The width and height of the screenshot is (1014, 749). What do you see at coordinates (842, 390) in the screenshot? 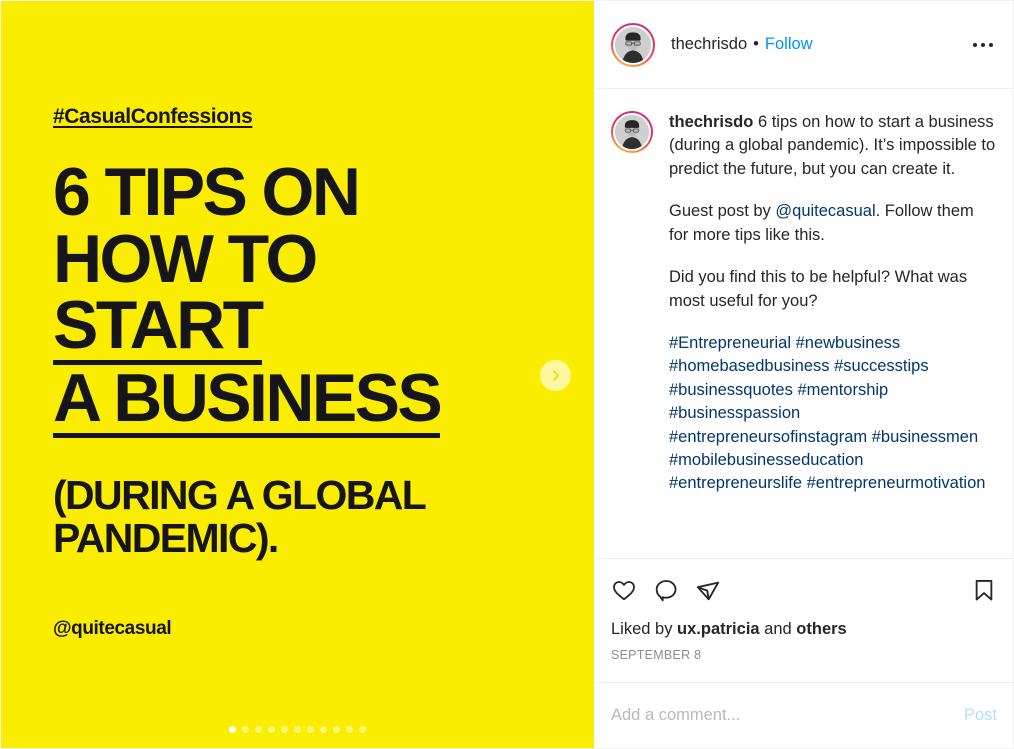
I see `caption-hashtag: #mentorship` at bounding box center [842, 390].